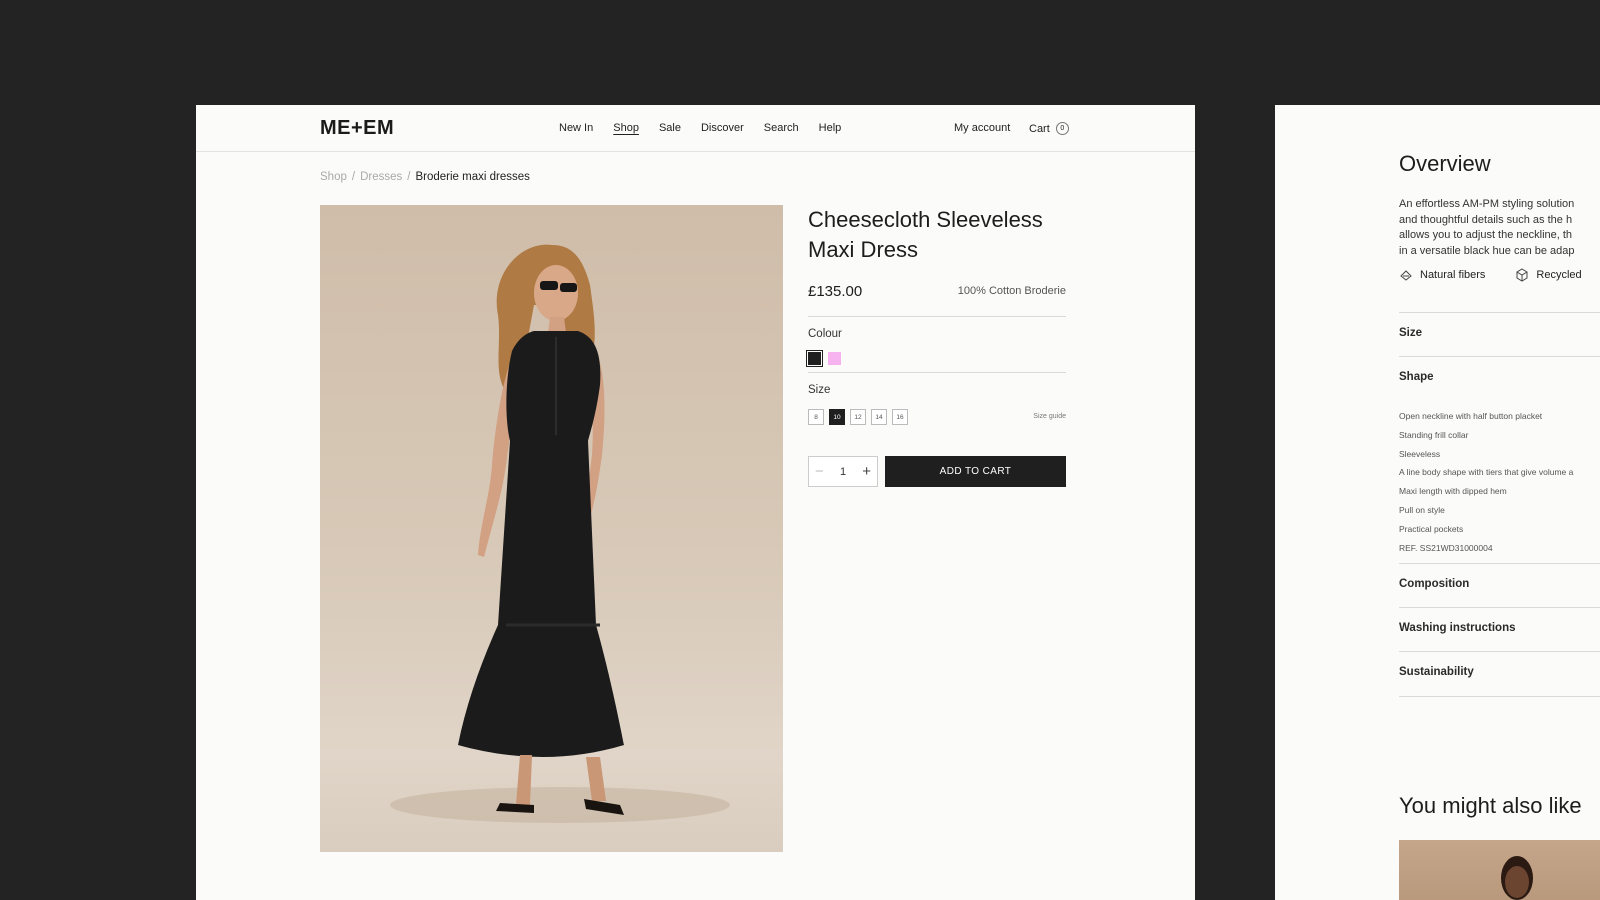 The image size is (1600, 900). Describe the element at coordinates (1062, 128) in the screenshot. I see `cart-count-badge: 0` at that location.